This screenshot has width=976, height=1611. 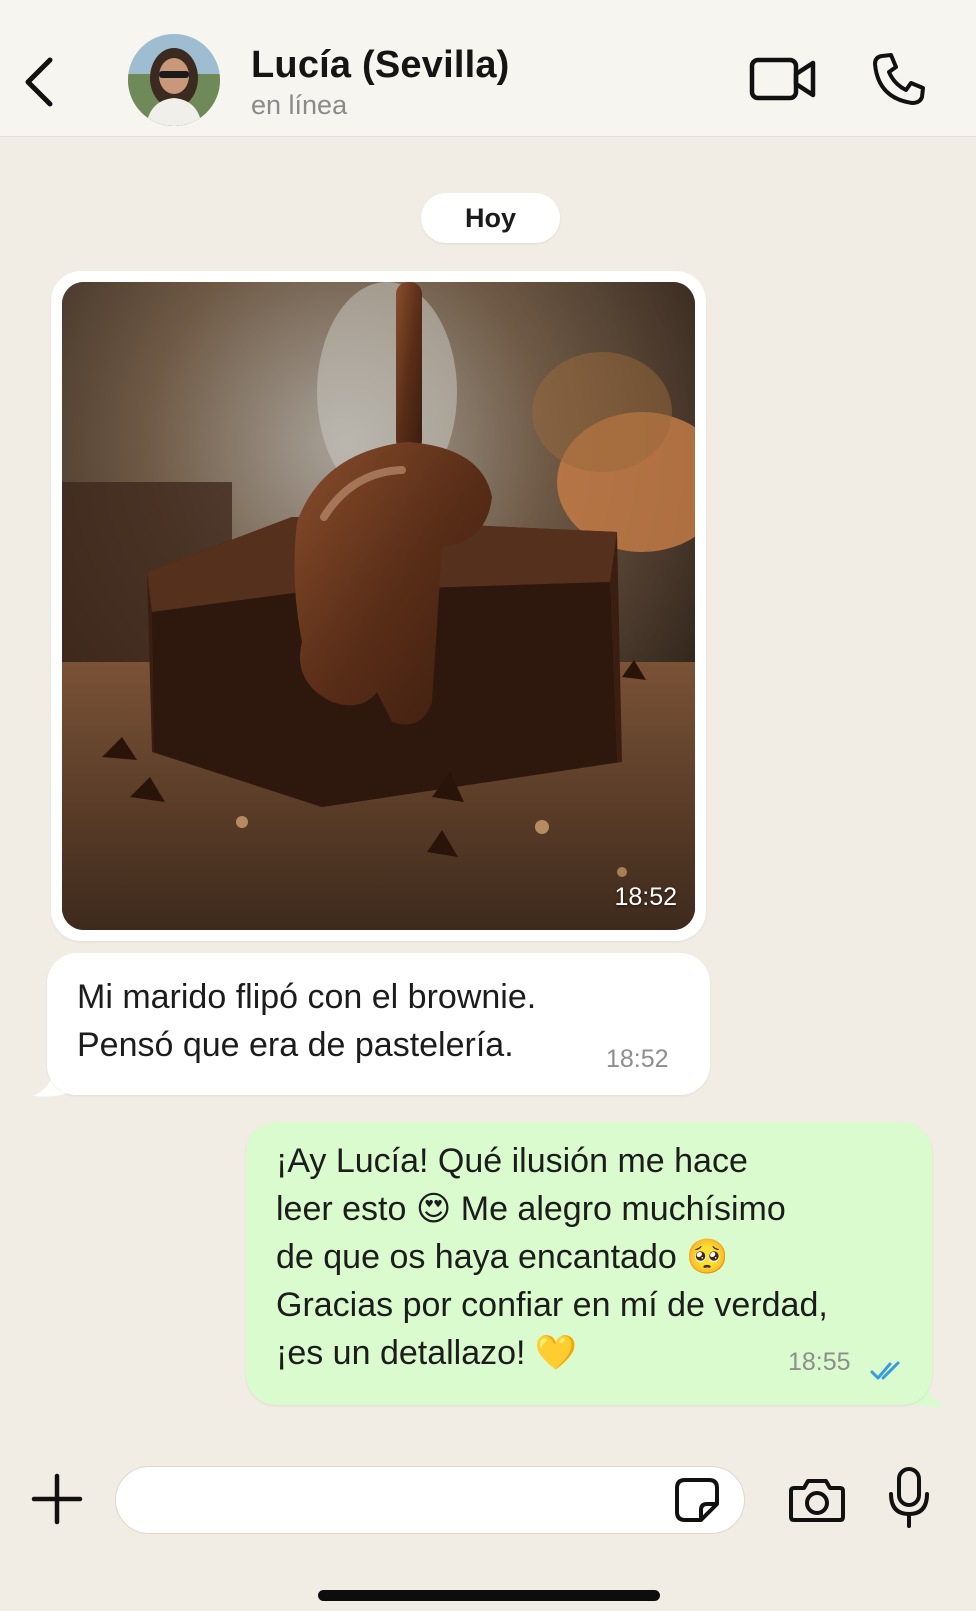 I want to click on sticker-icon, so click(x=697, y=1500).